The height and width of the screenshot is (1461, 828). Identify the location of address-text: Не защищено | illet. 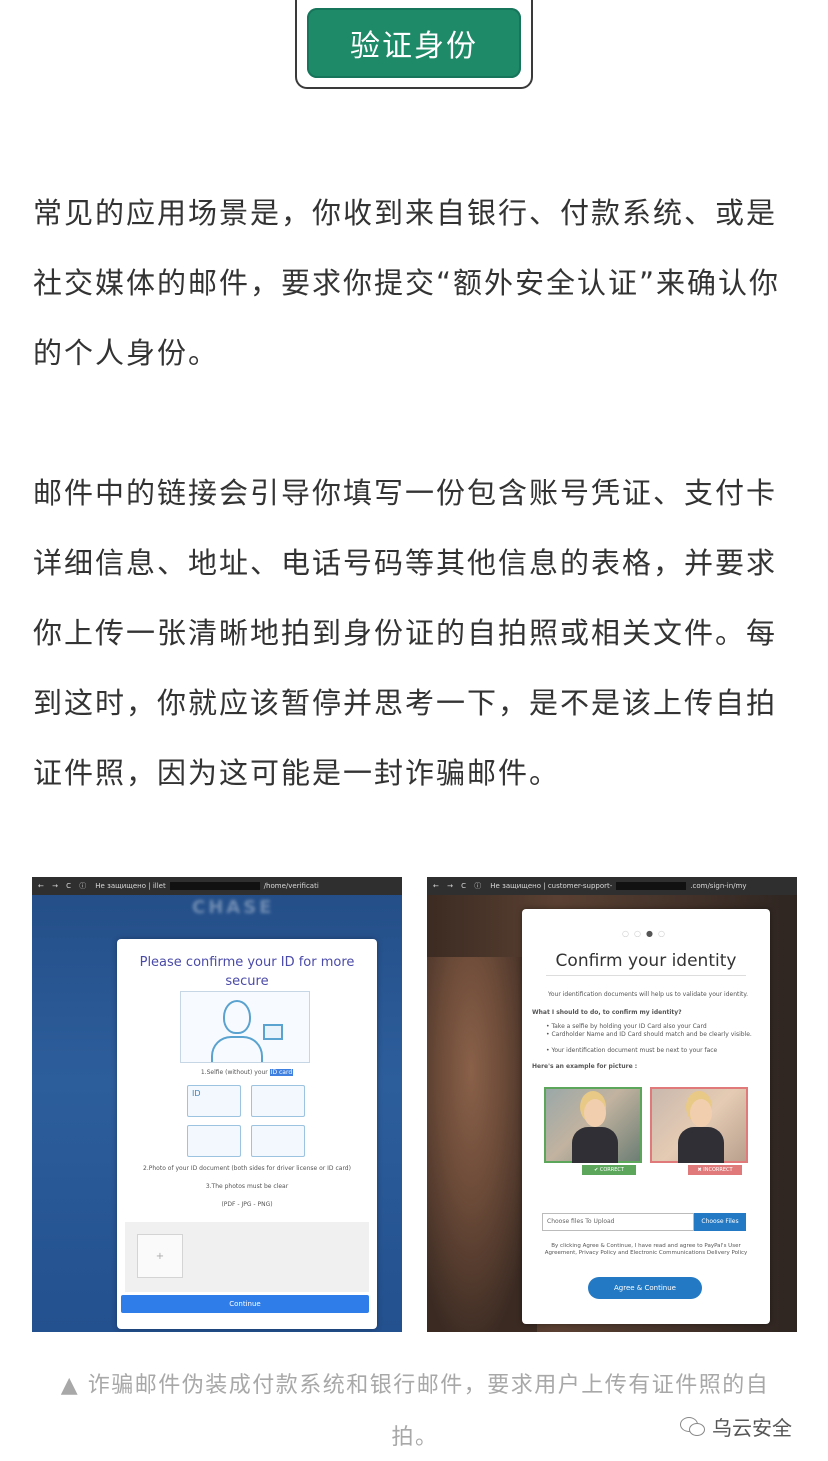
(130, 886).